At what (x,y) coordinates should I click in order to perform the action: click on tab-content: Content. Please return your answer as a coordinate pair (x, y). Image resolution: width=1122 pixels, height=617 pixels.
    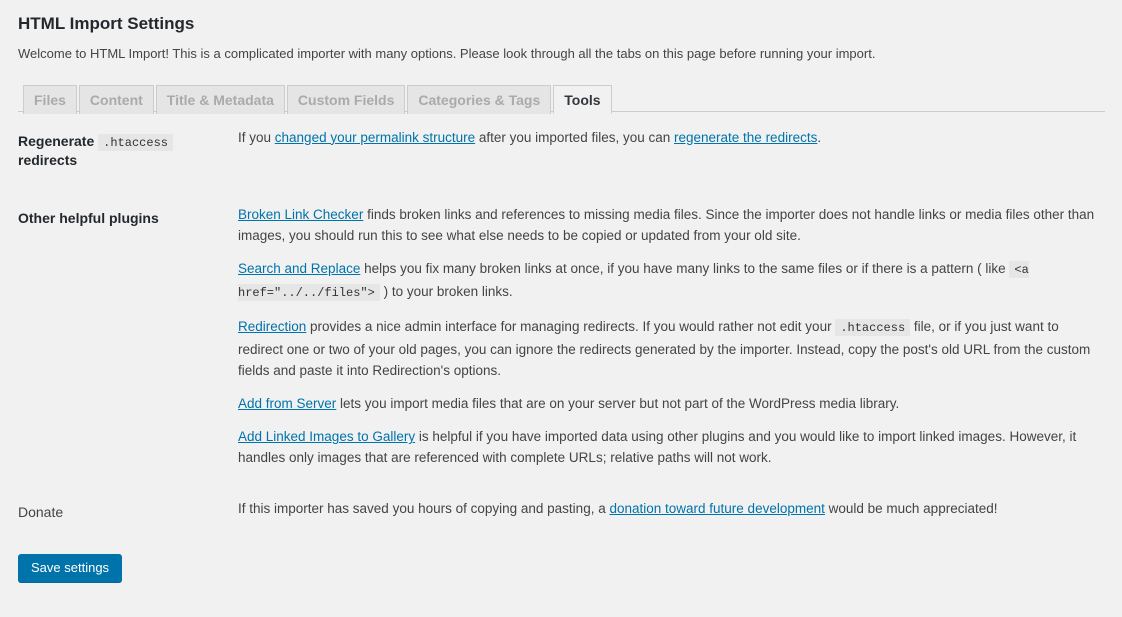
    Looking at the image, I should click on (116, 99).